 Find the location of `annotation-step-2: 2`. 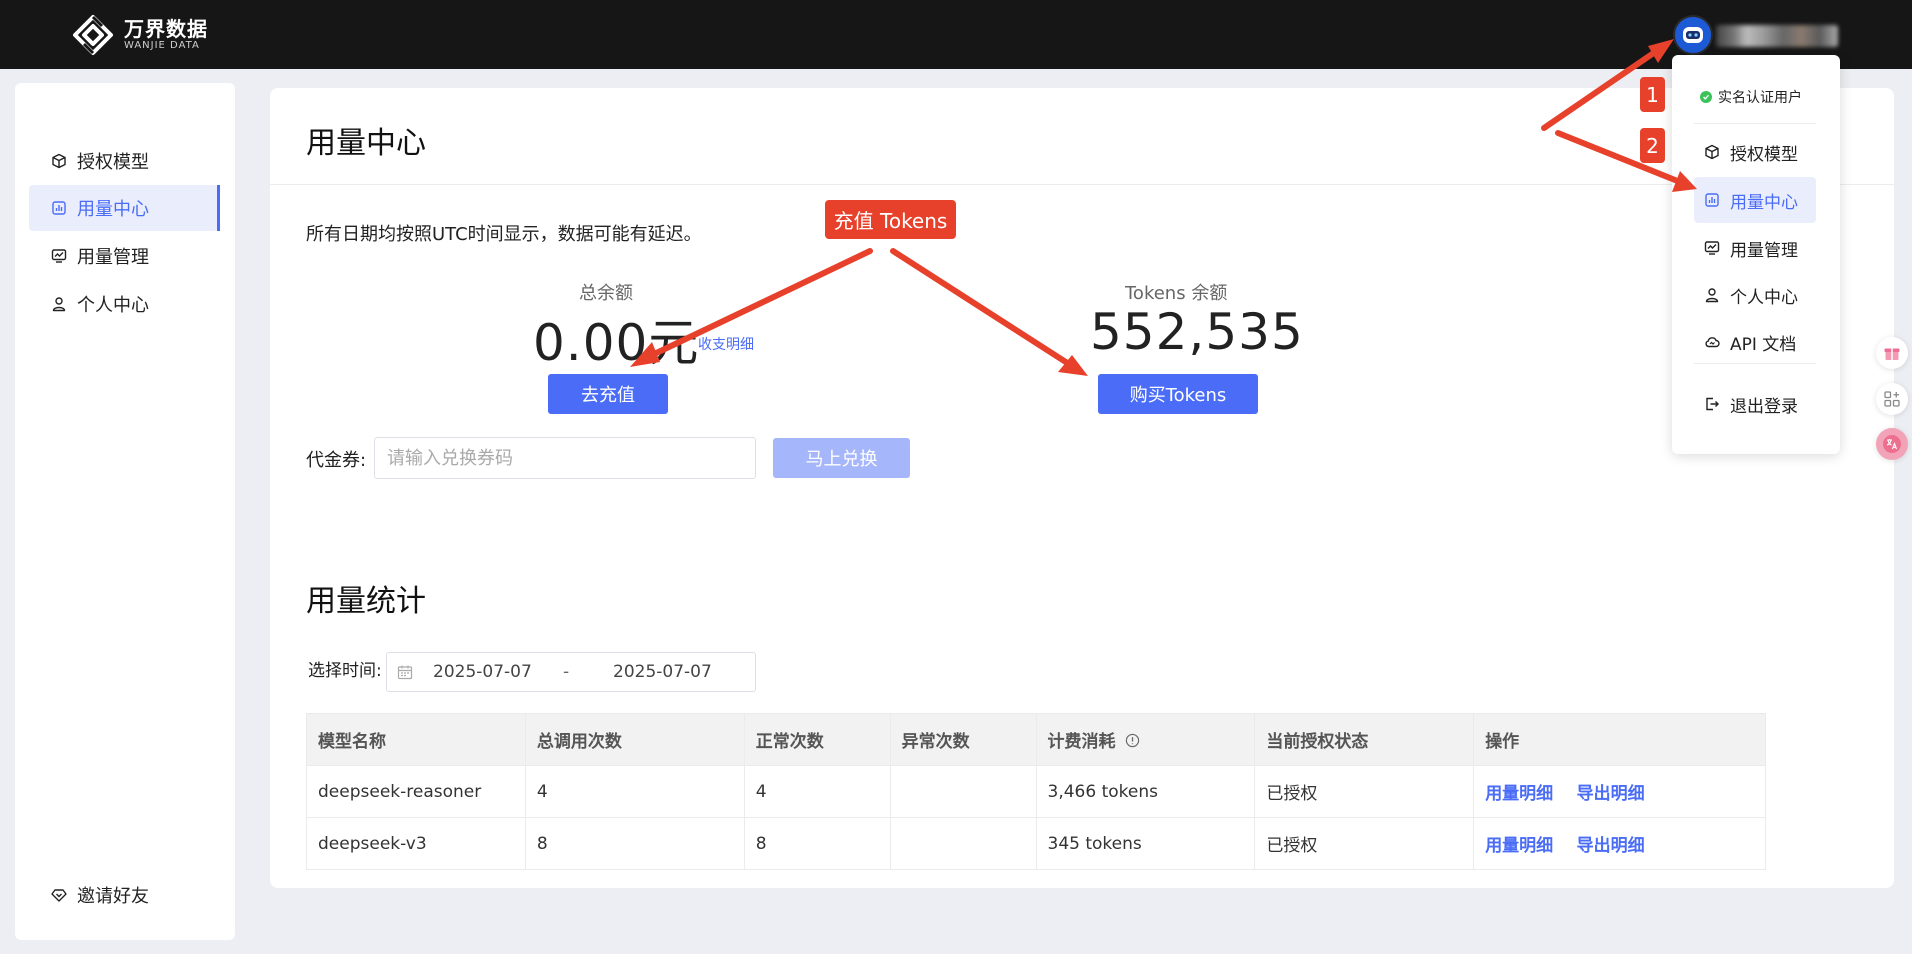

annotation-step-2: 2 is located at coordinates (1652, 145).